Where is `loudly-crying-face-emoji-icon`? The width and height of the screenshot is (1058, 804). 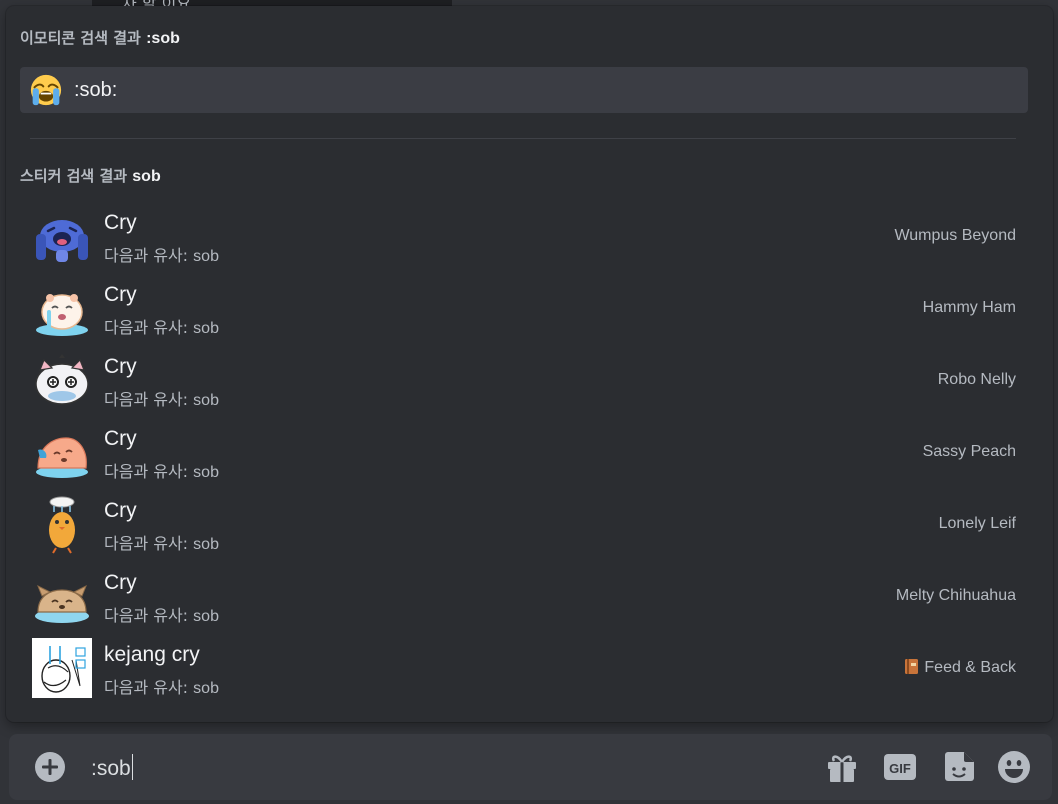 loudly-crying-face-emoji-icon is located at coordinates (46, 90).